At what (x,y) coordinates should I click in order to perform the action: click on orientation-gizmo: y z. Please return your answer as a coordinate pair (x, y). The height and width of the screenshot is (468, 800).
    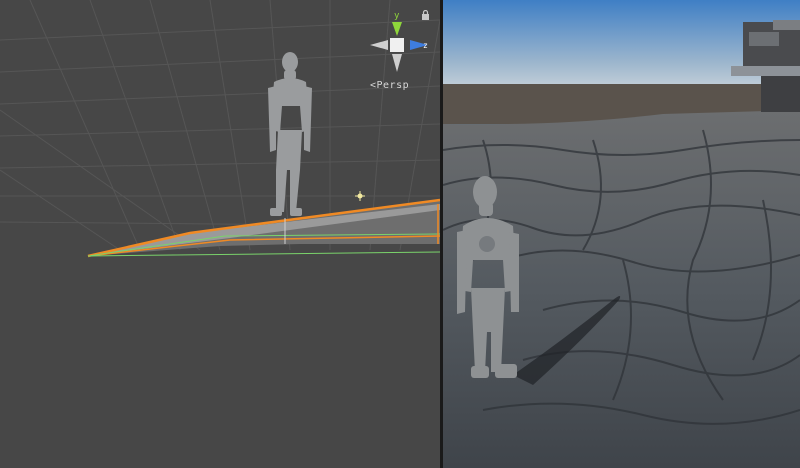
    Looking at the image, I should click on (399, 41).